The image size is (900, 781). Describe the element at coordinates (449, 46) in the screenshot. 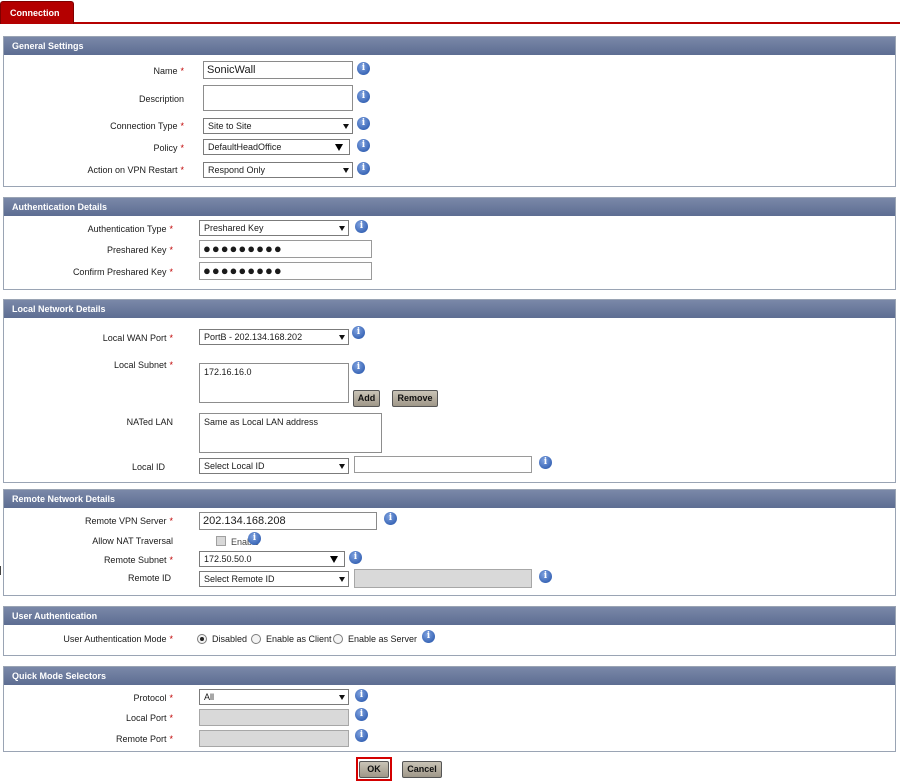

I see `panel-title: General Settings` at that location.